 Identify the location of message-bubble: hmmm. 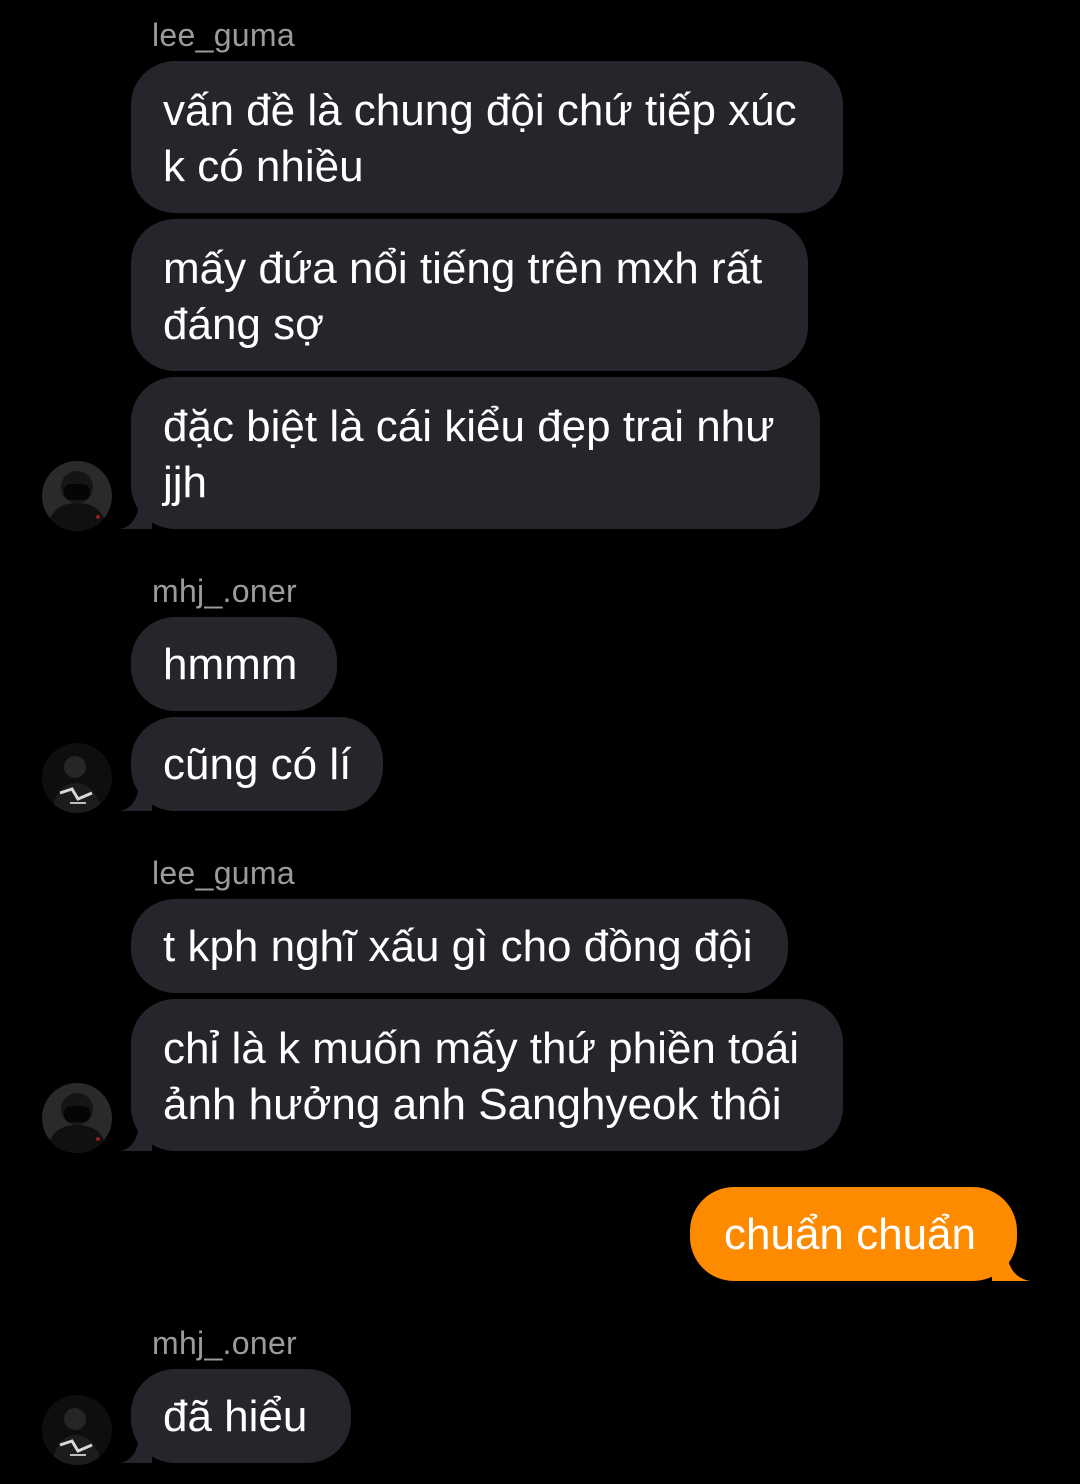
(234, 664).